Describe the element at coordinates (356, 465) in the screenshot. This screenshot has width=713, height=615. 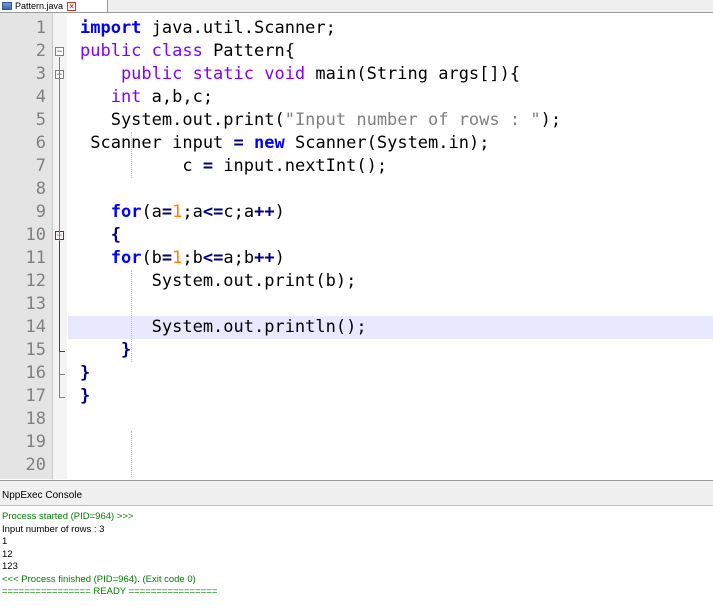
I see `code-line: 20` at that location.